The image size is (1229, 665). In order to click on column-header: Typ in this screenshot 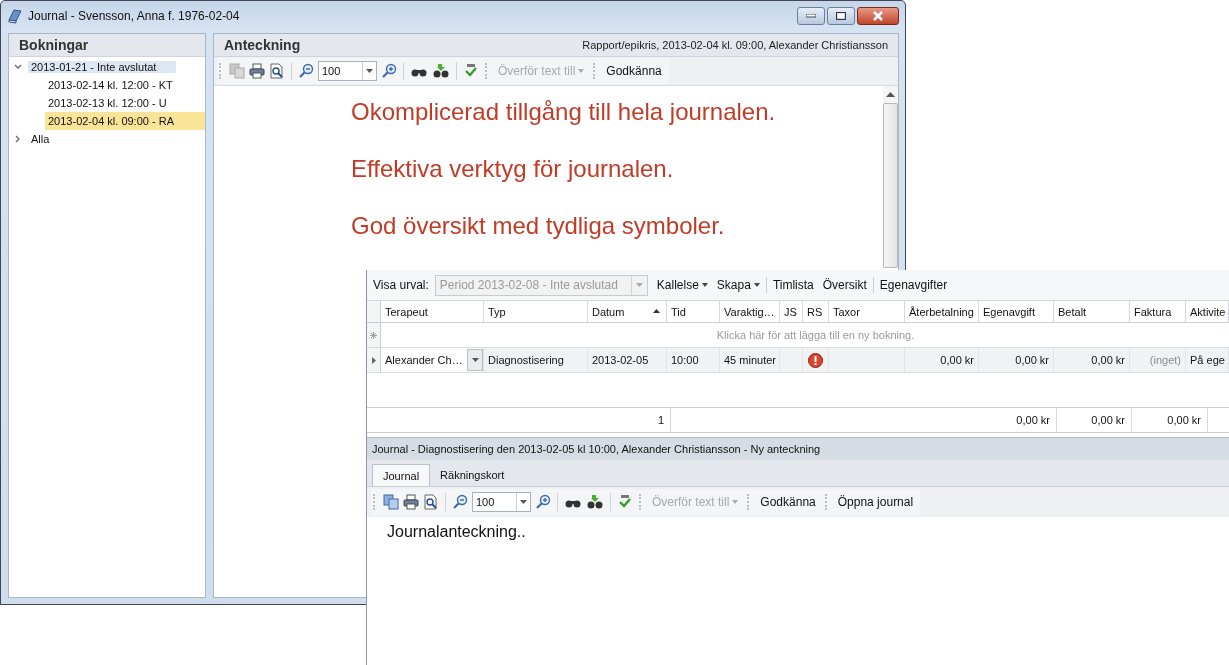, I will do `click(536, 311)`.